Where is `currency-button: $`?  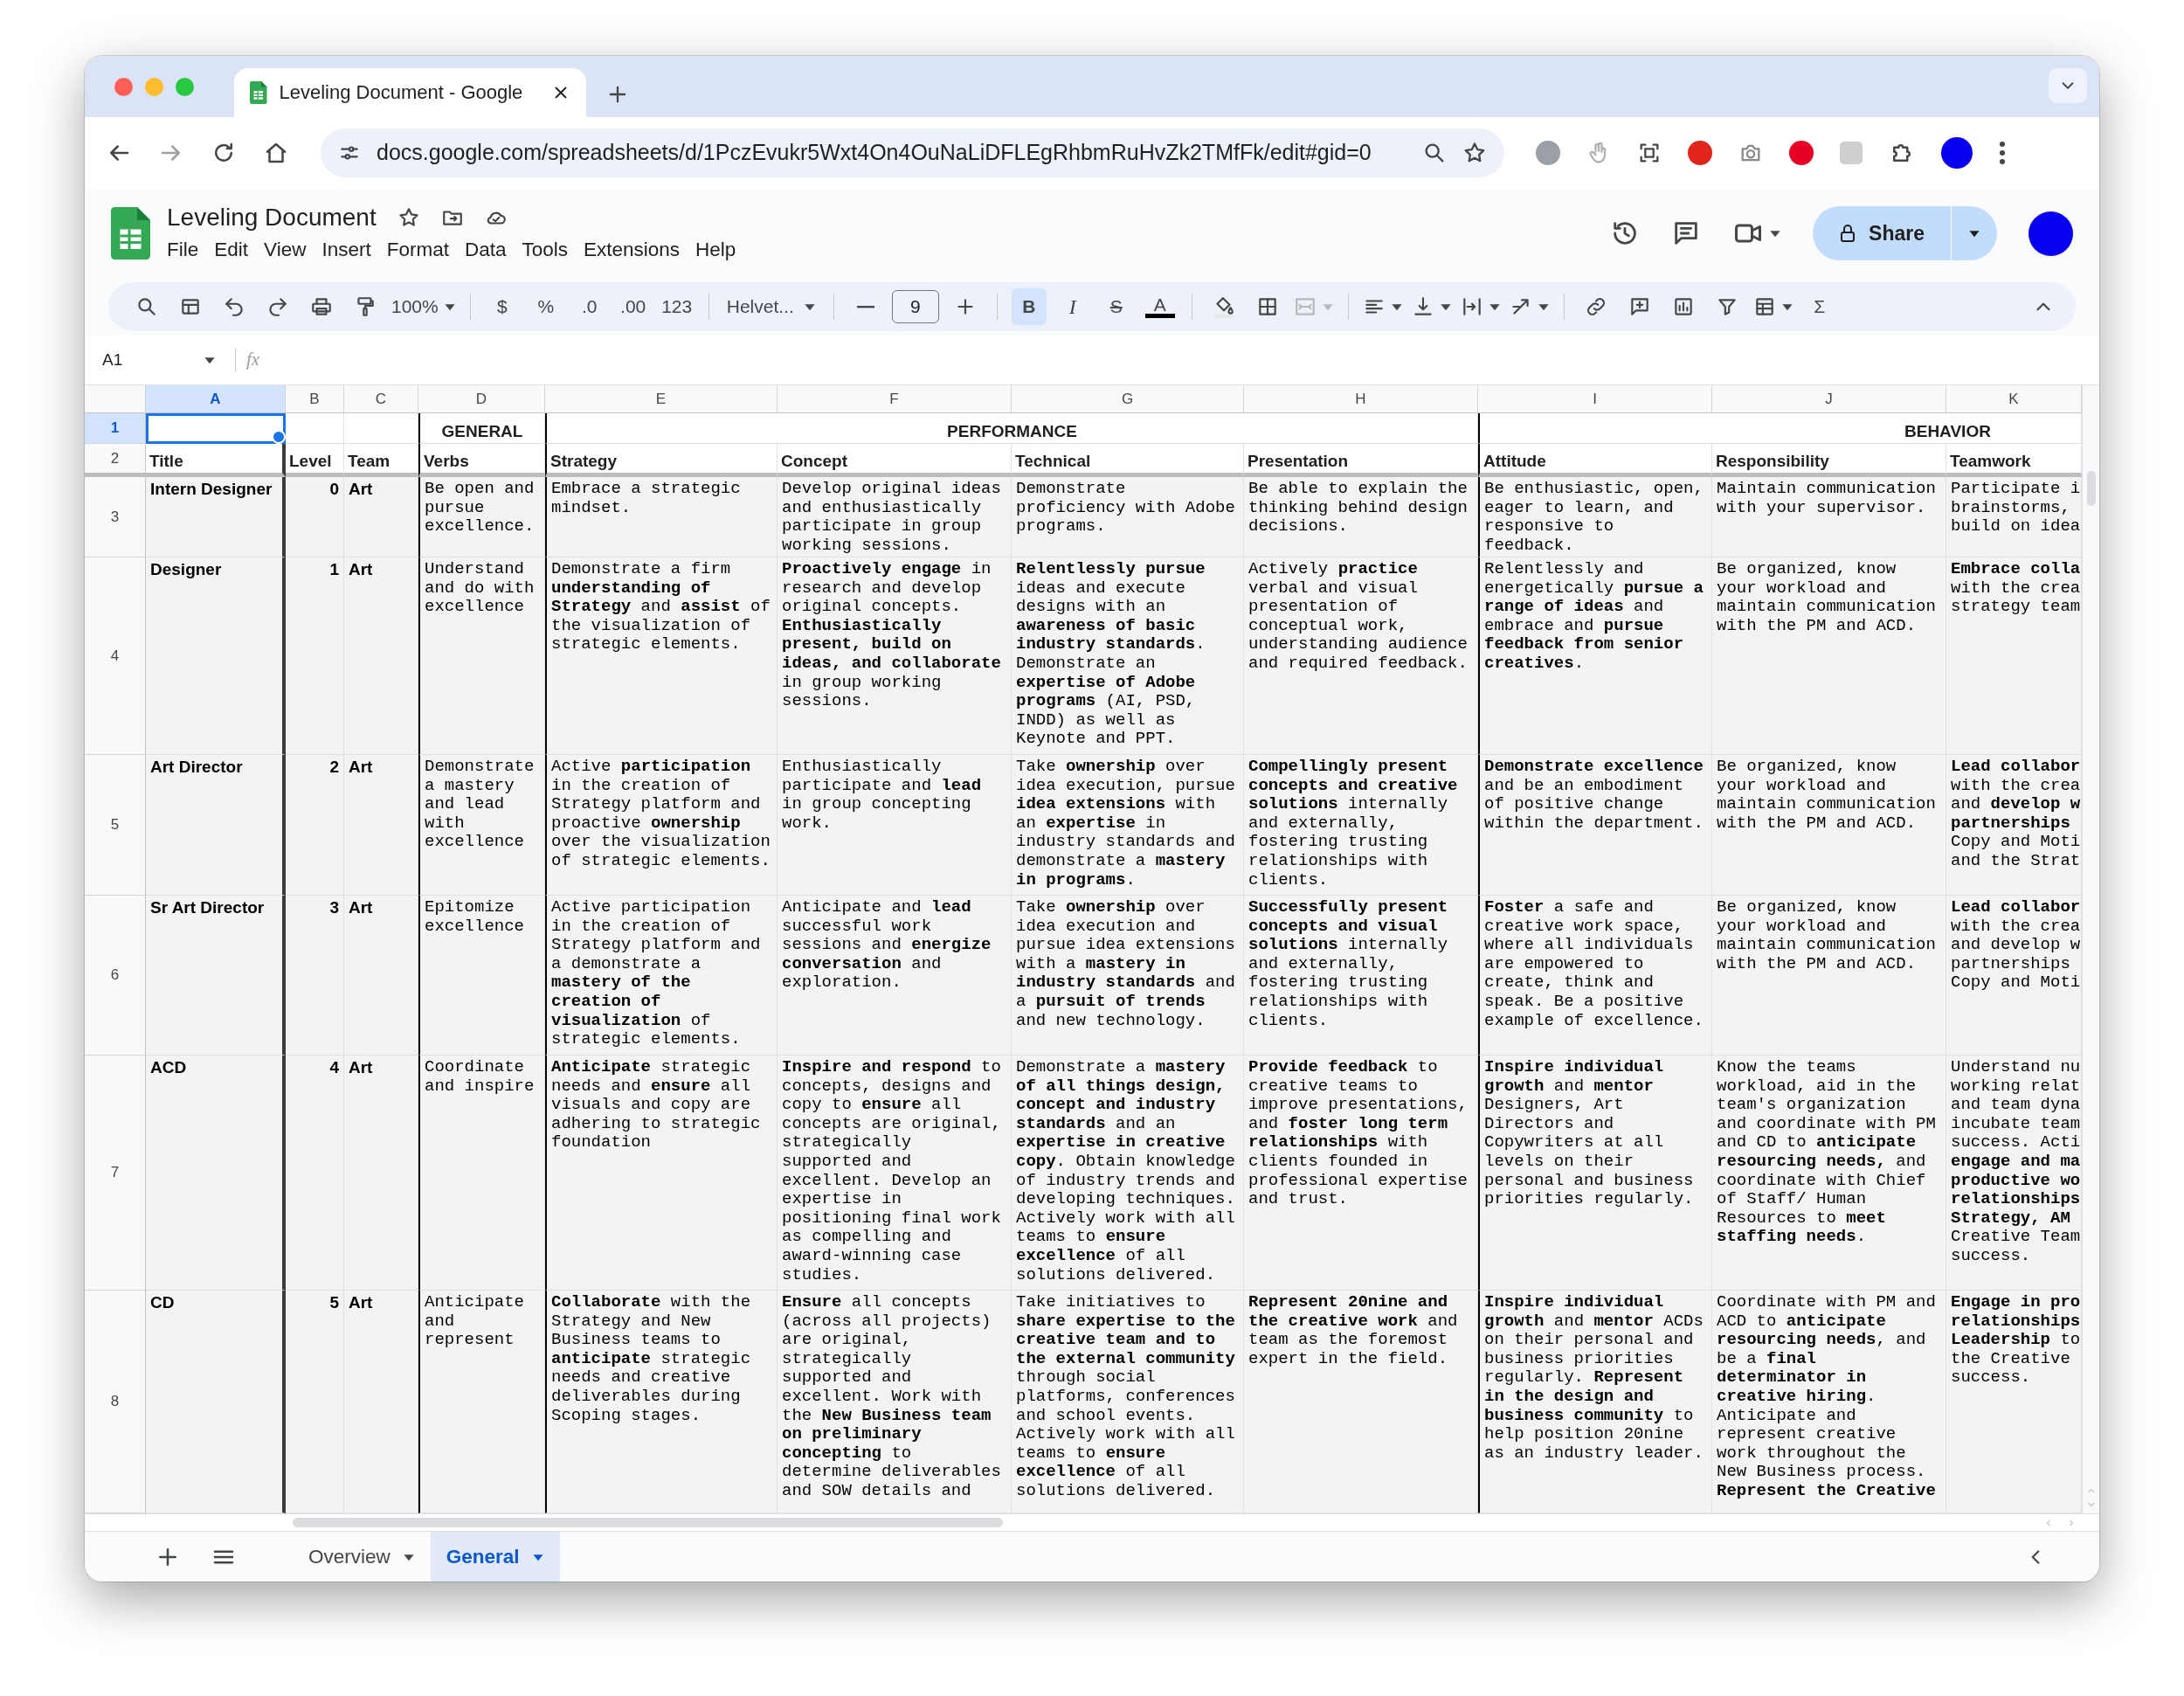
currency-button: $ is located at coordinates (502, 306).